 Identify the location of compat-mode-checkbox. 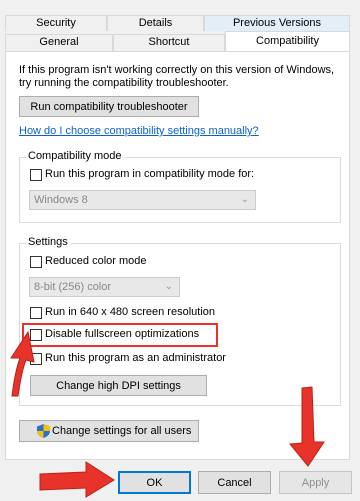
(36, 175).